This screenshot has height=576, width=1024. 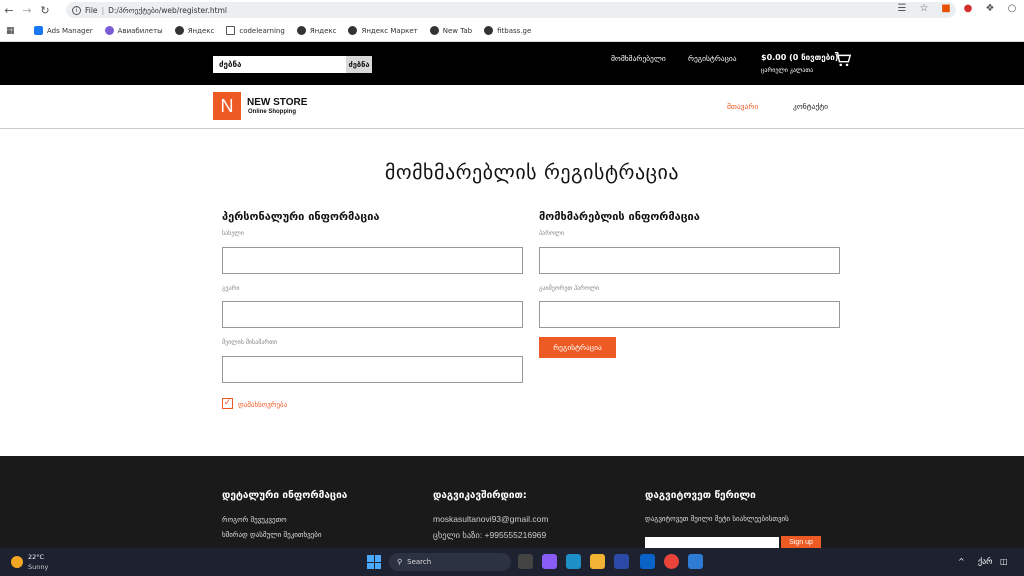 I want to click on password-label: პაროლი, so click(x=552, y=233).